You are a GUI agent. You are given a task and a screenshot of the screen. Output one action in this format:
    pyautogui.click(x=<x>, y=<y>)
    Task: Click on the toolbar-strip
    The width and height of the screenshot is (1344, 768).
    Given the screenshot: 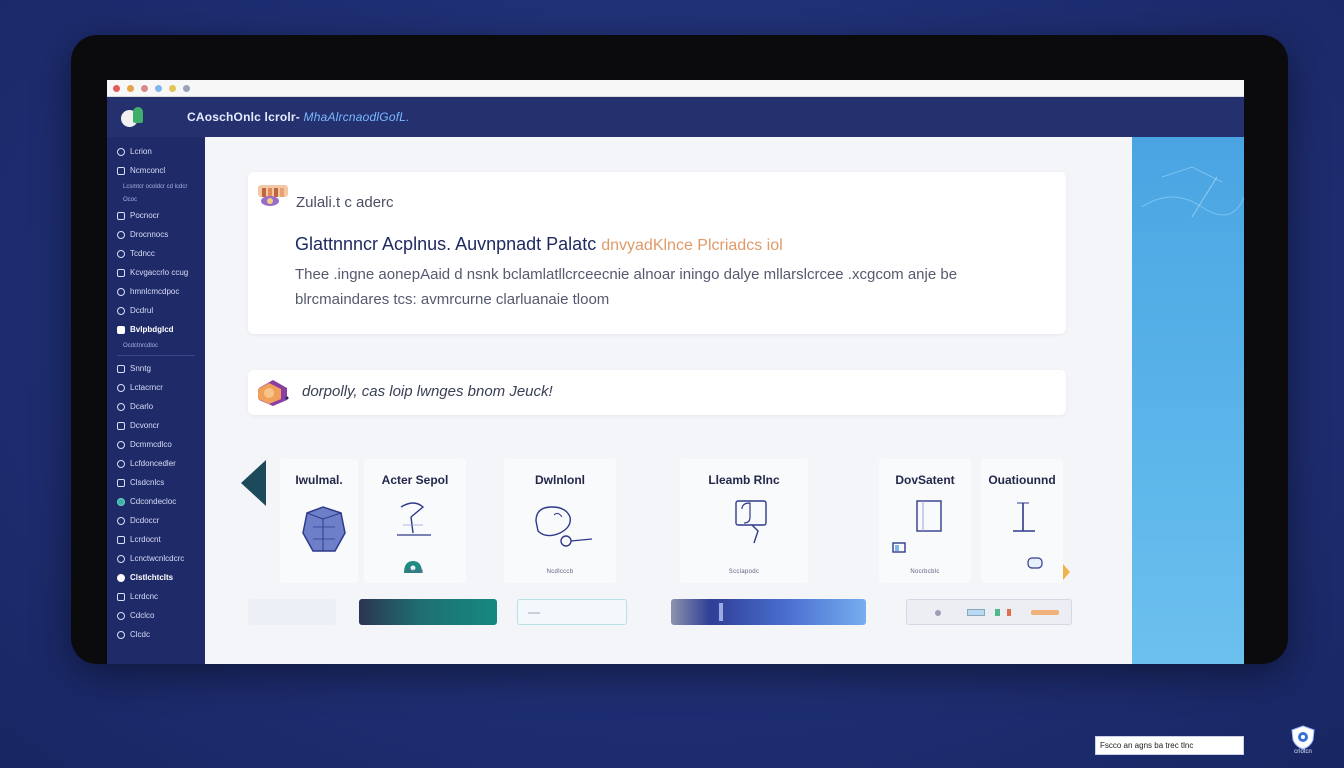 What is the action you would take?
    pyautogui.click(x=989, y=612)
    